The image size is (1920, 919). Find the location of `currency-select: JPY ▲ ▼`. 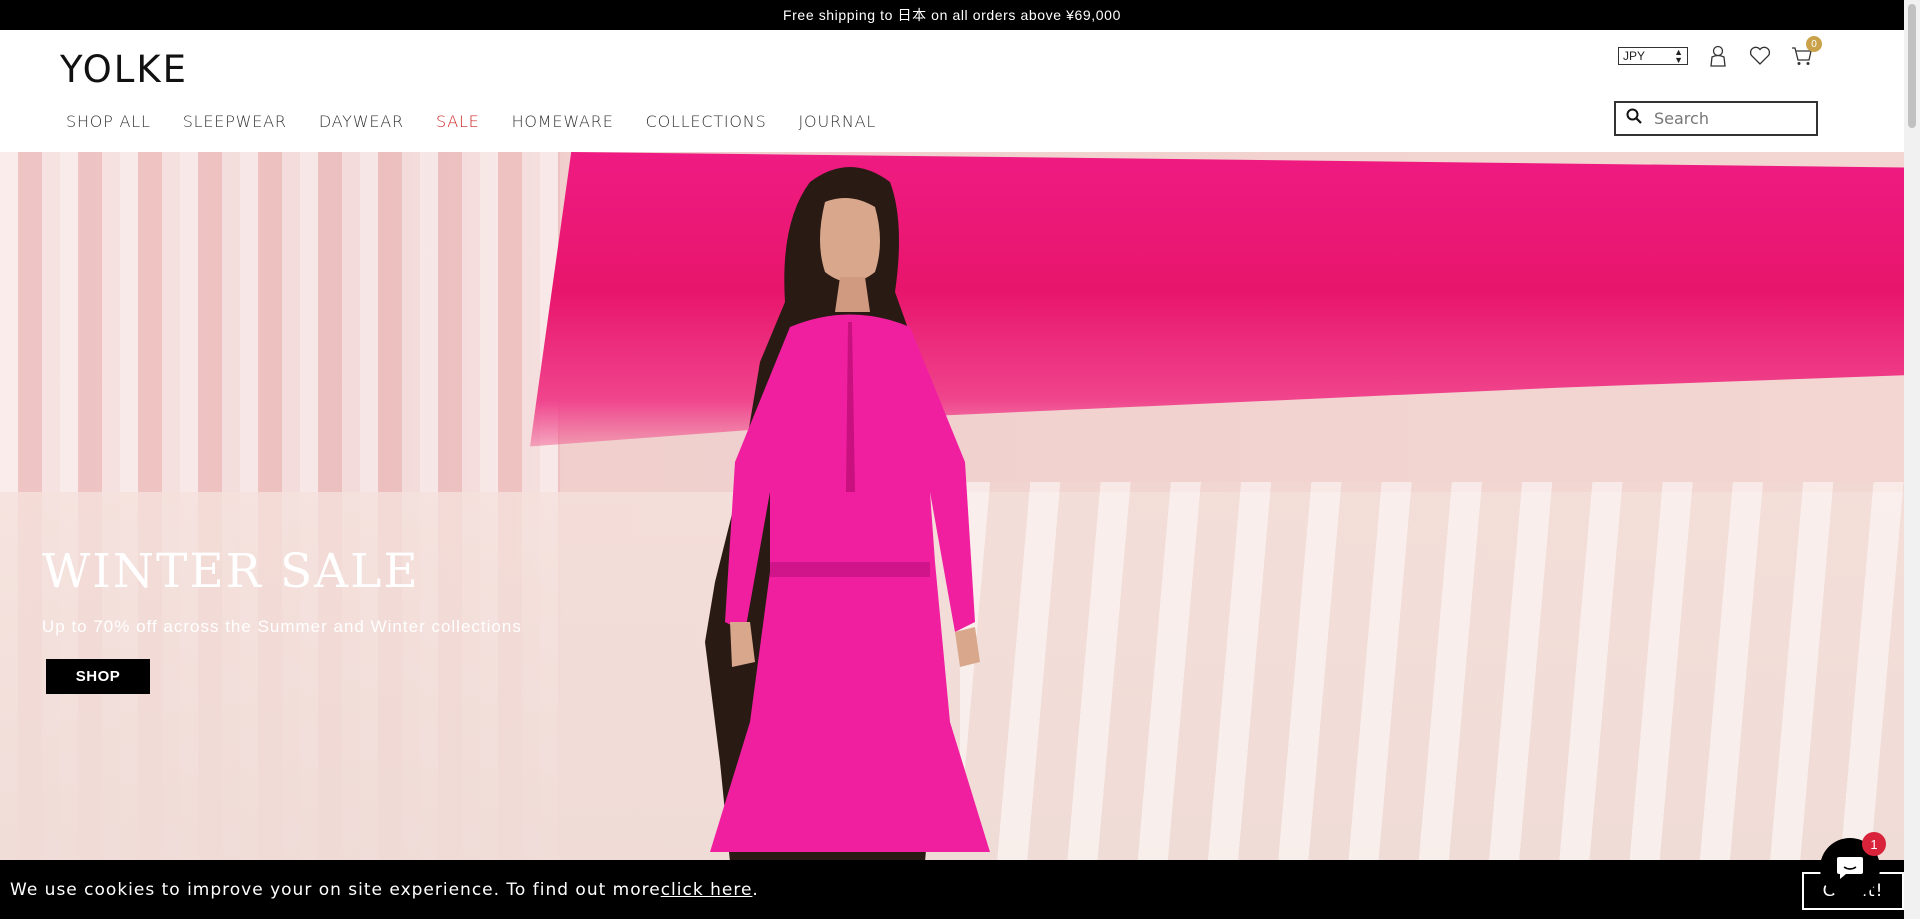

currency-select: JPY ▲ ▼ is located at coordinates (1653, 56).